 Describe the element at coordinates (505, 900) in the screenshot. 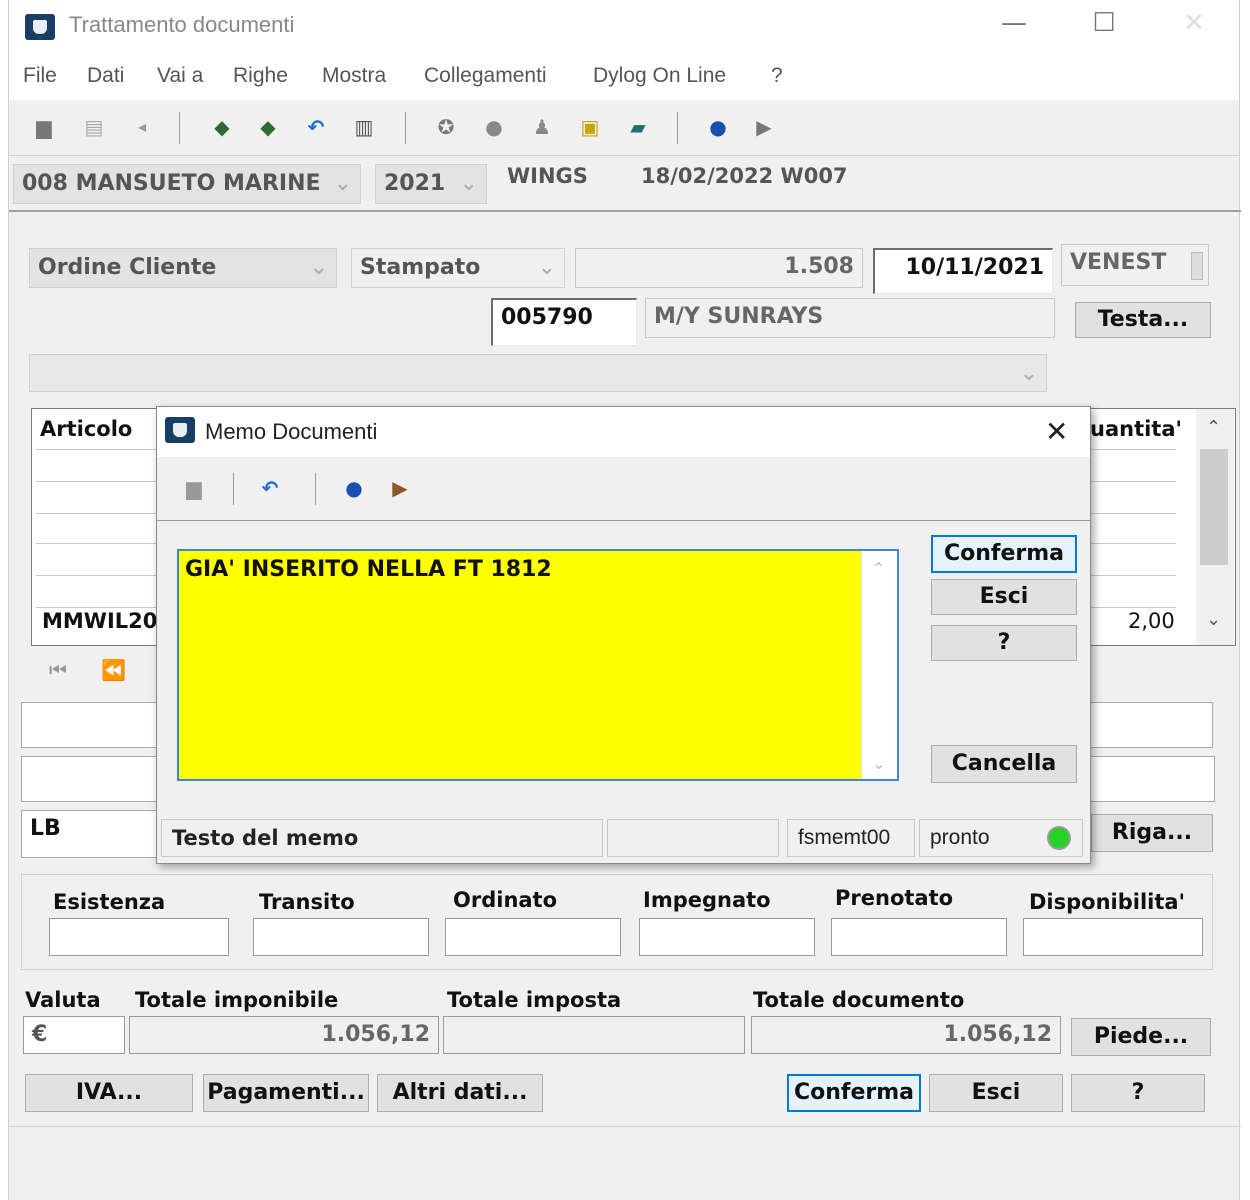

I see `label-ordinato: Ordinato` at that location.